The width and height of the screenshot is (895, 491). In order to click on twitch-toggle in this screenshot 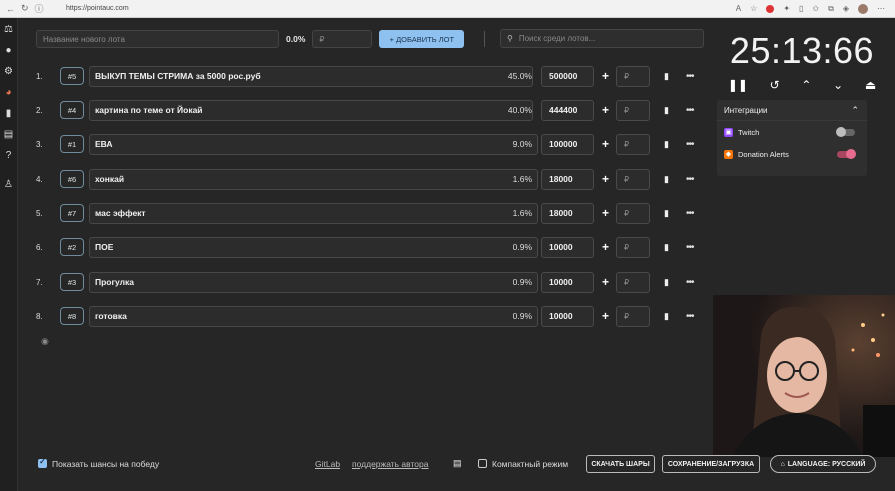, I will do `click(845, 132)`.